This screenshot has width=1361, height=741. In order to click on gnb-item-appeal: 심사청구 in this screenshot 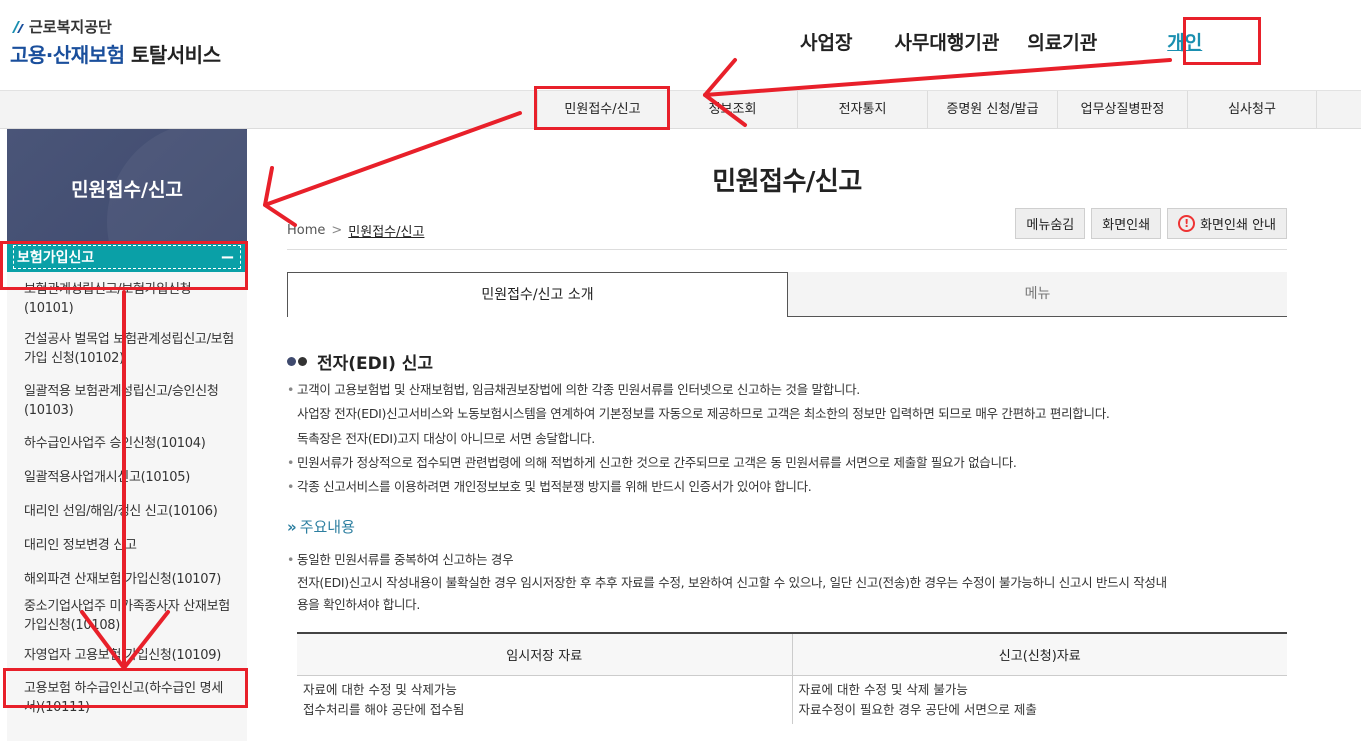, I will do `click(1252, 110)`.